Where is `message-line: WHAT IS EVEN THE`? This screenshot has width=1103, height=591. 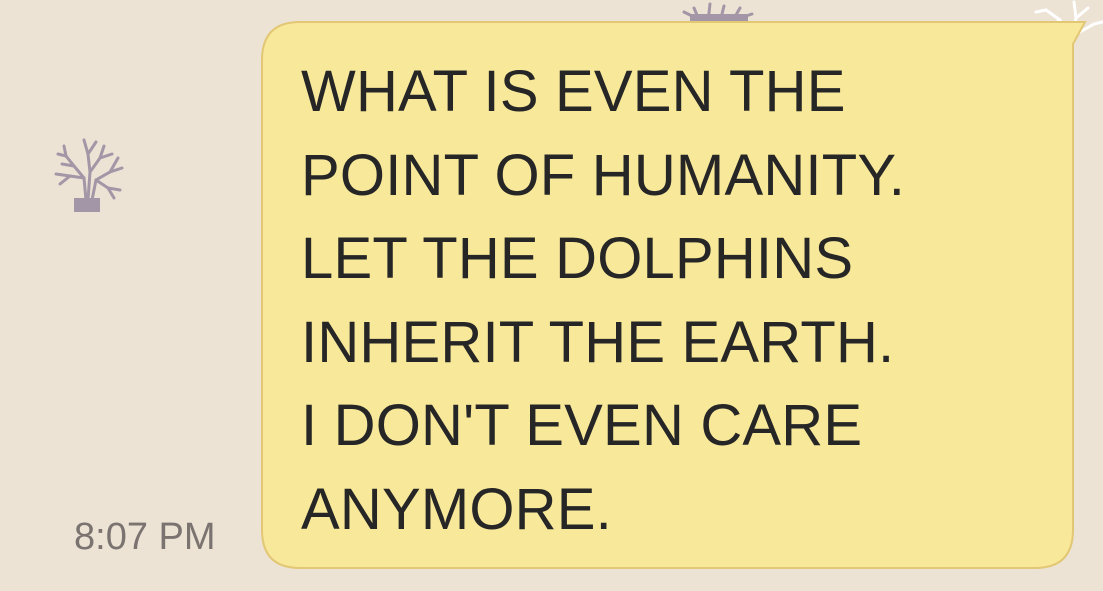
message-line: WHAT IS EVEN THE is located at coordinates (573, 91).